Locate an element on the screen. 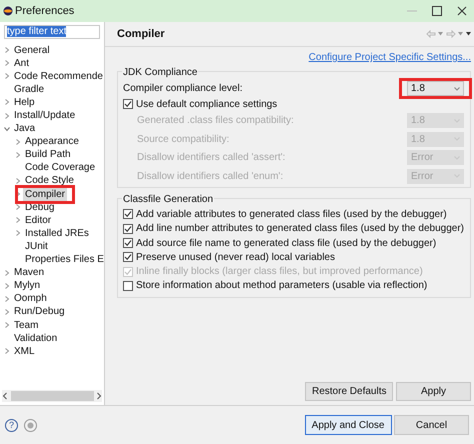 This screenshot has height=444, width=474. tree-item: Java is located at coordinates (25, 129).